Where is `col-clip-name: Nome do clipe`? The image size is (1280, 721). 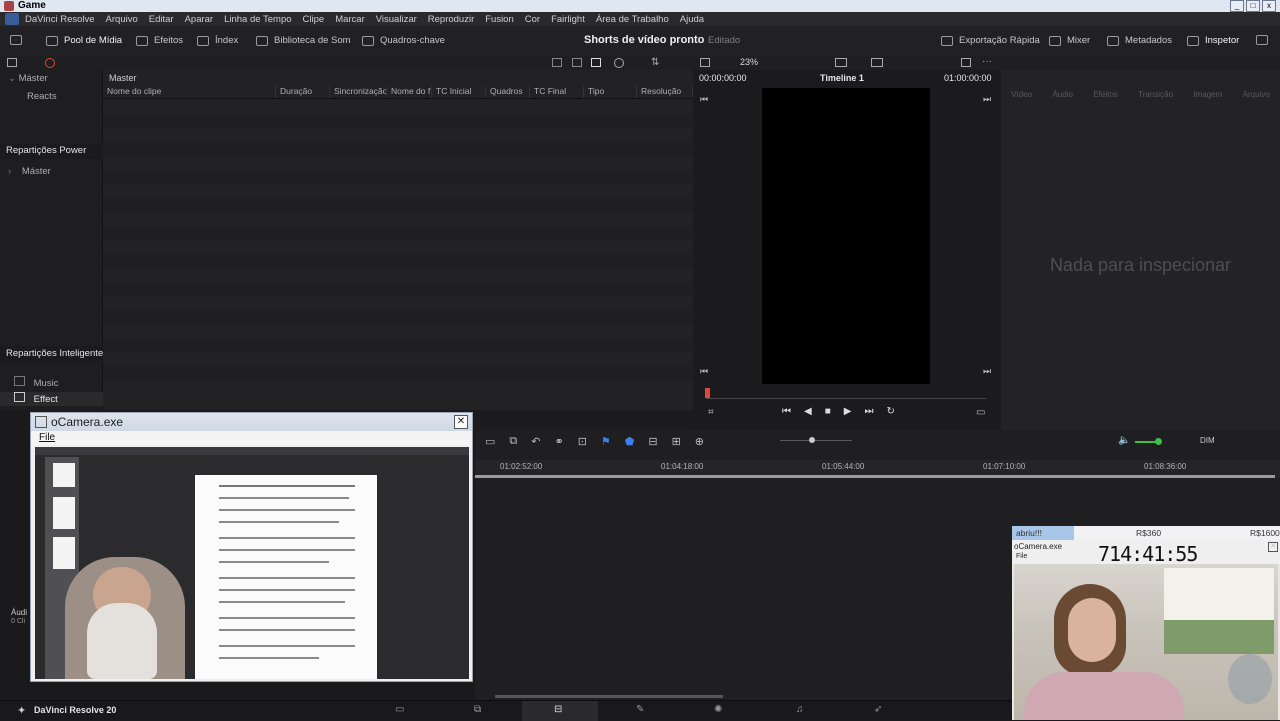 col-clip-name: Nome do clipe is located at coordinates (189, 92).